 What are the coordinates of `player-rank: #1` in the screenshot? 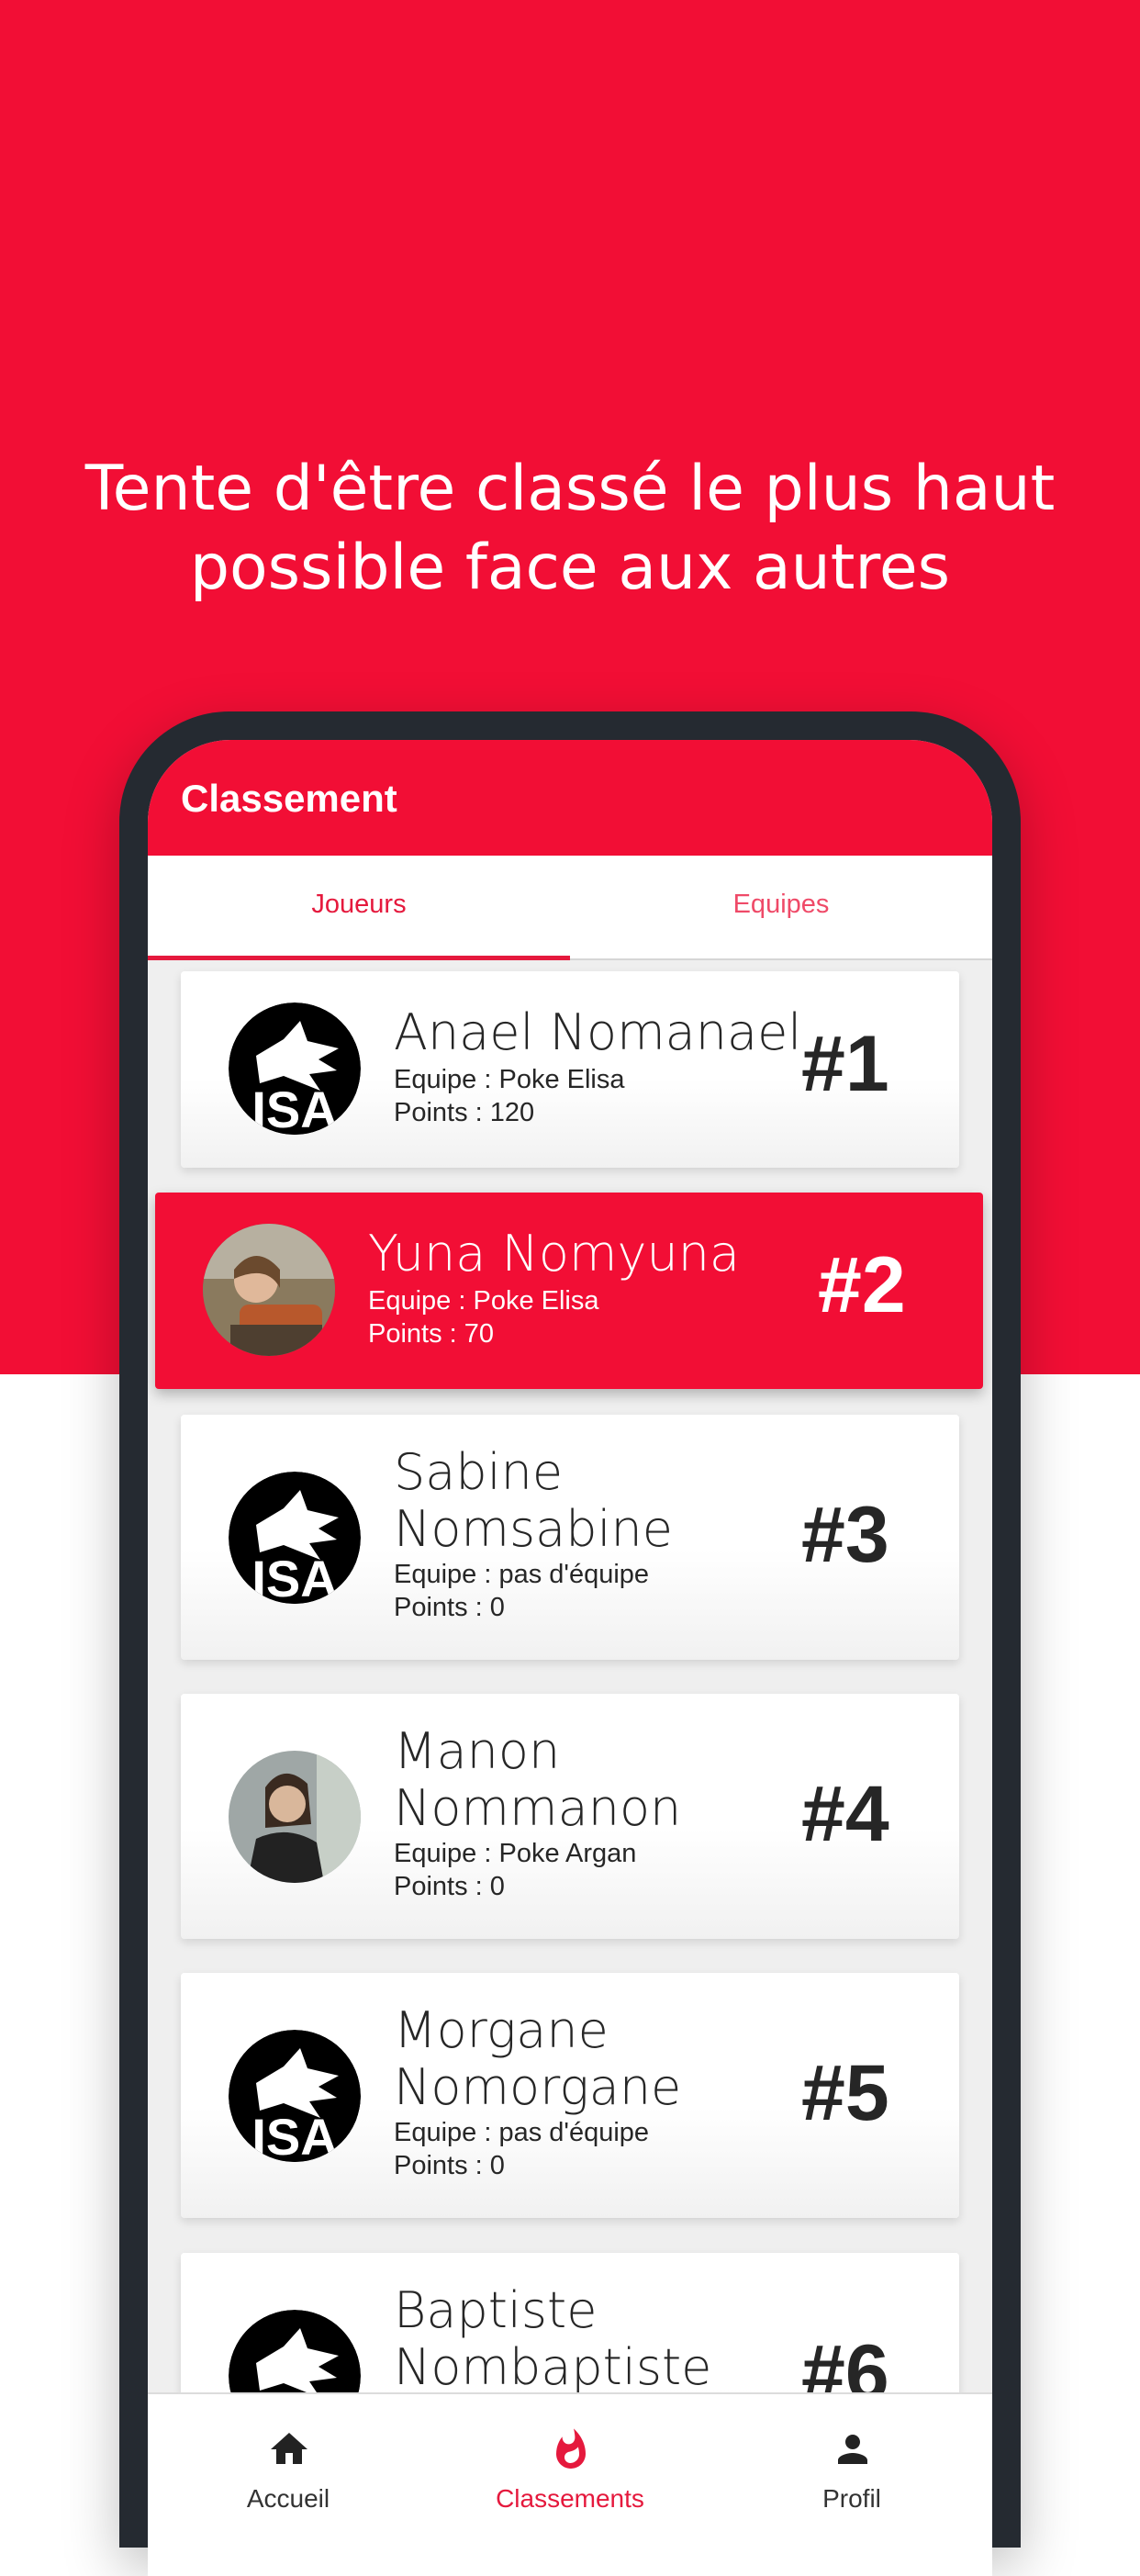 It's located at (845, 1064).